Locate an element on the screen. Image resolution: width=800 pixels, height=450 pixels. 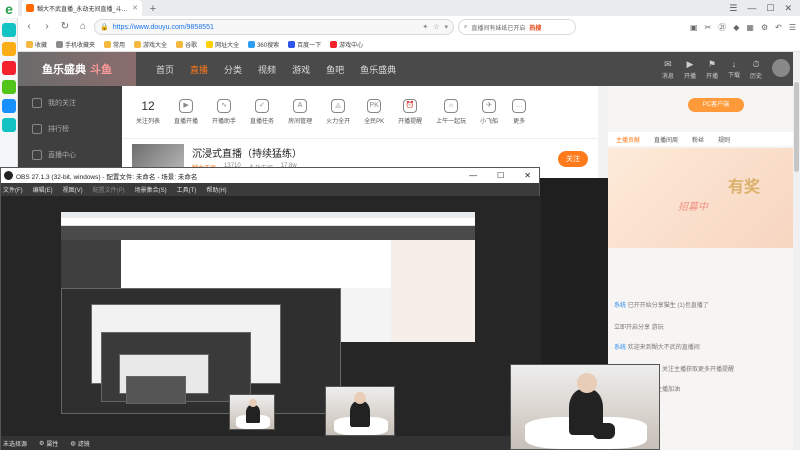
refresh-icon: ↻ is located at coordinates (65, 27).